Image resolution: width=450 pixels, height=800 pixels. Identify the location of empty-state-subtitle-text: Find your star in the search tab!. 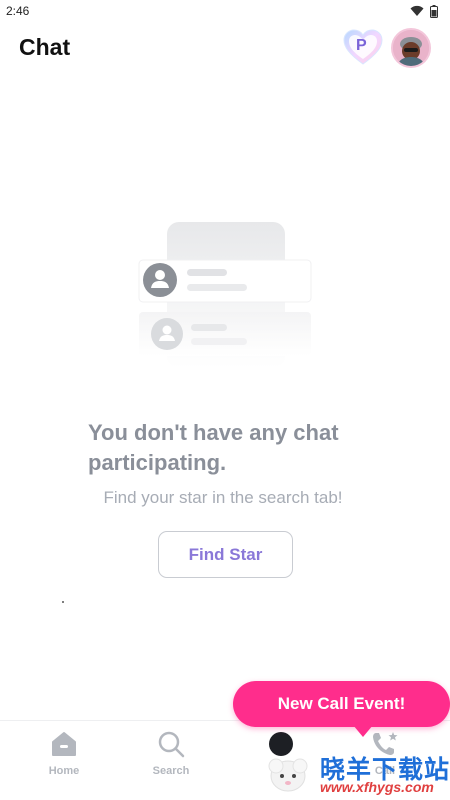
(223, 497).